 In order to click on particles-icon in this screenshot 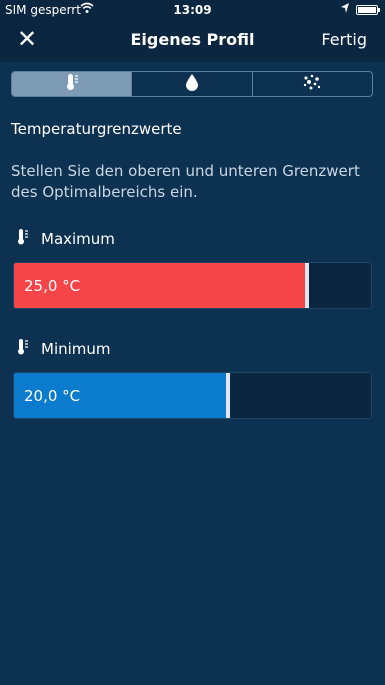, I will do `click(312, 84)`.